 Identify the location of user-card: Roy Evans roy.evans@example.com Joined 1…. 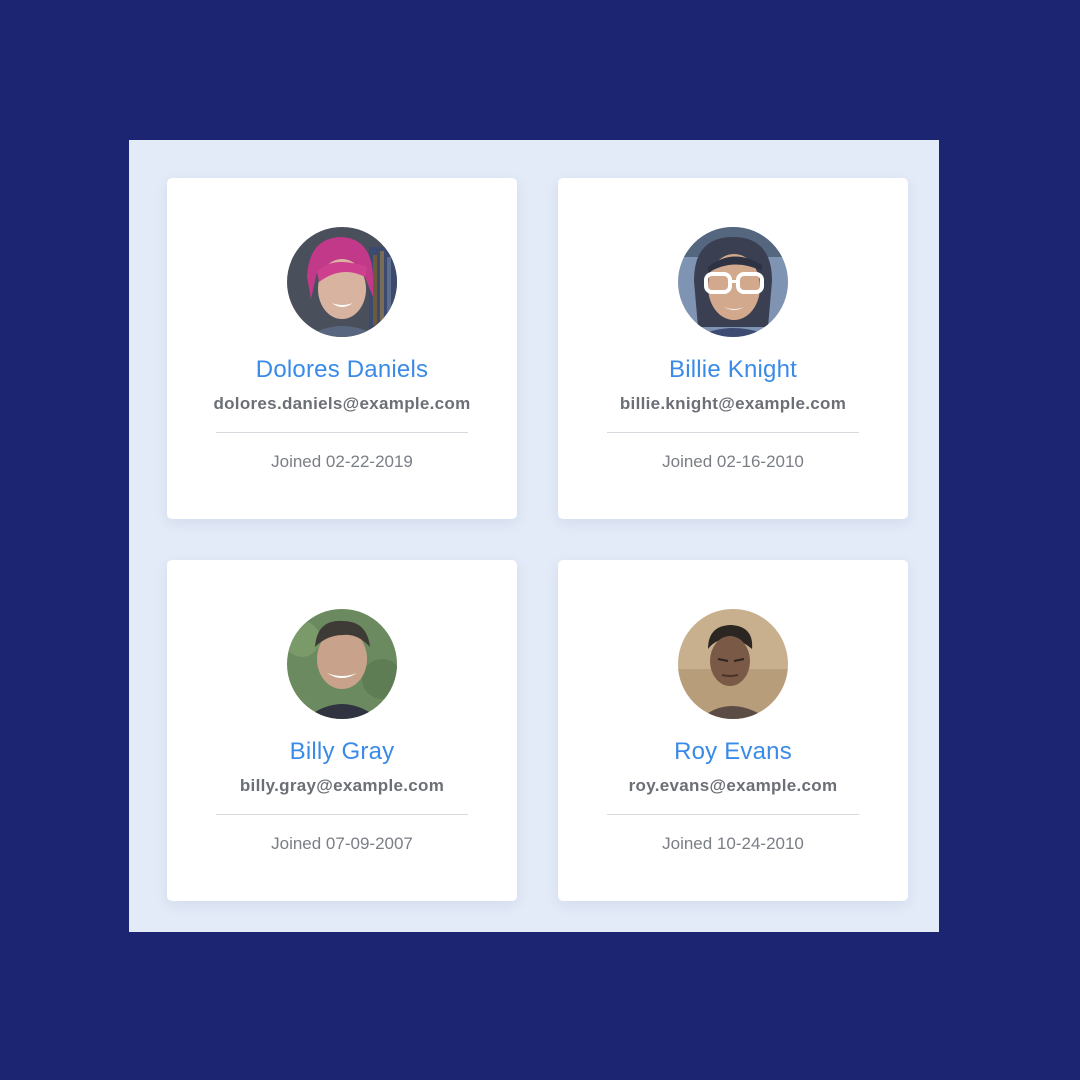
(733, 730).